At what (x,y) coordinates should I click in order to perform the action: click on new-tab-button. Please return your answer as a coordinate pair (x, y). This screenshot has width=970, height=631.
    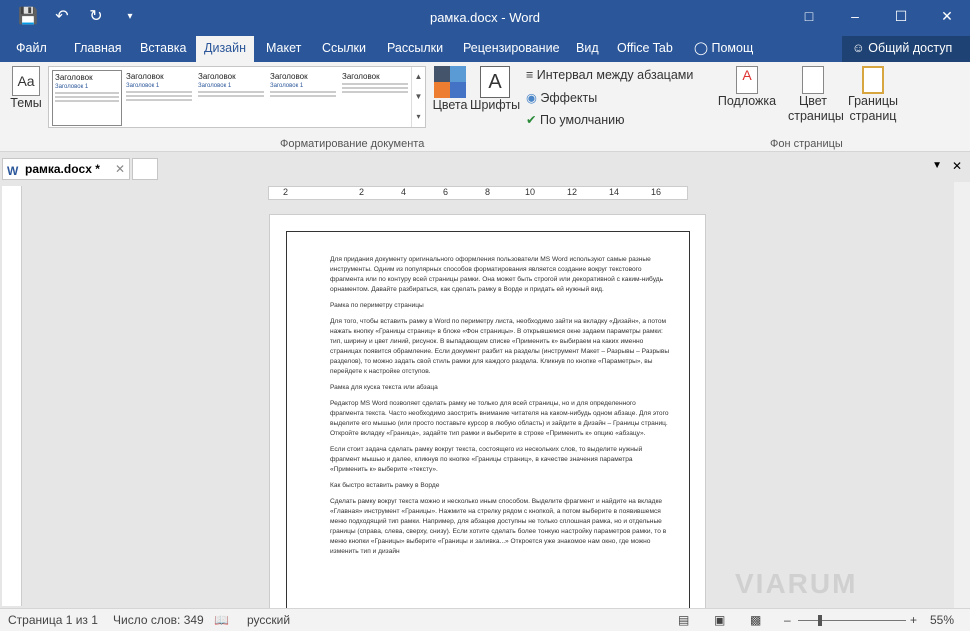
    Looking at the image, I should click on (145, 169).